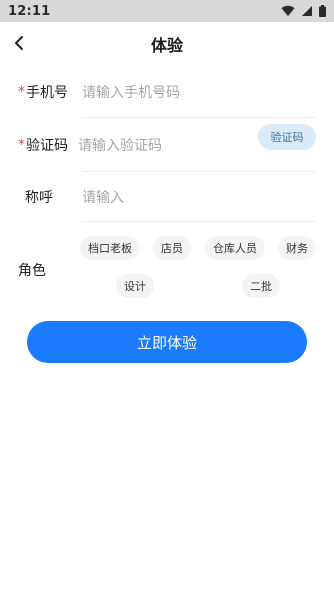  I want to click on code-input, so click(168, 145).